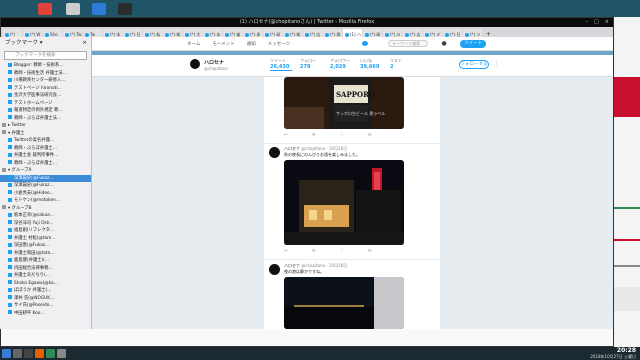 The width and height of the screenshot is (640, 360). I want to click on nav-messages: メッセージ, so click(279, 44).